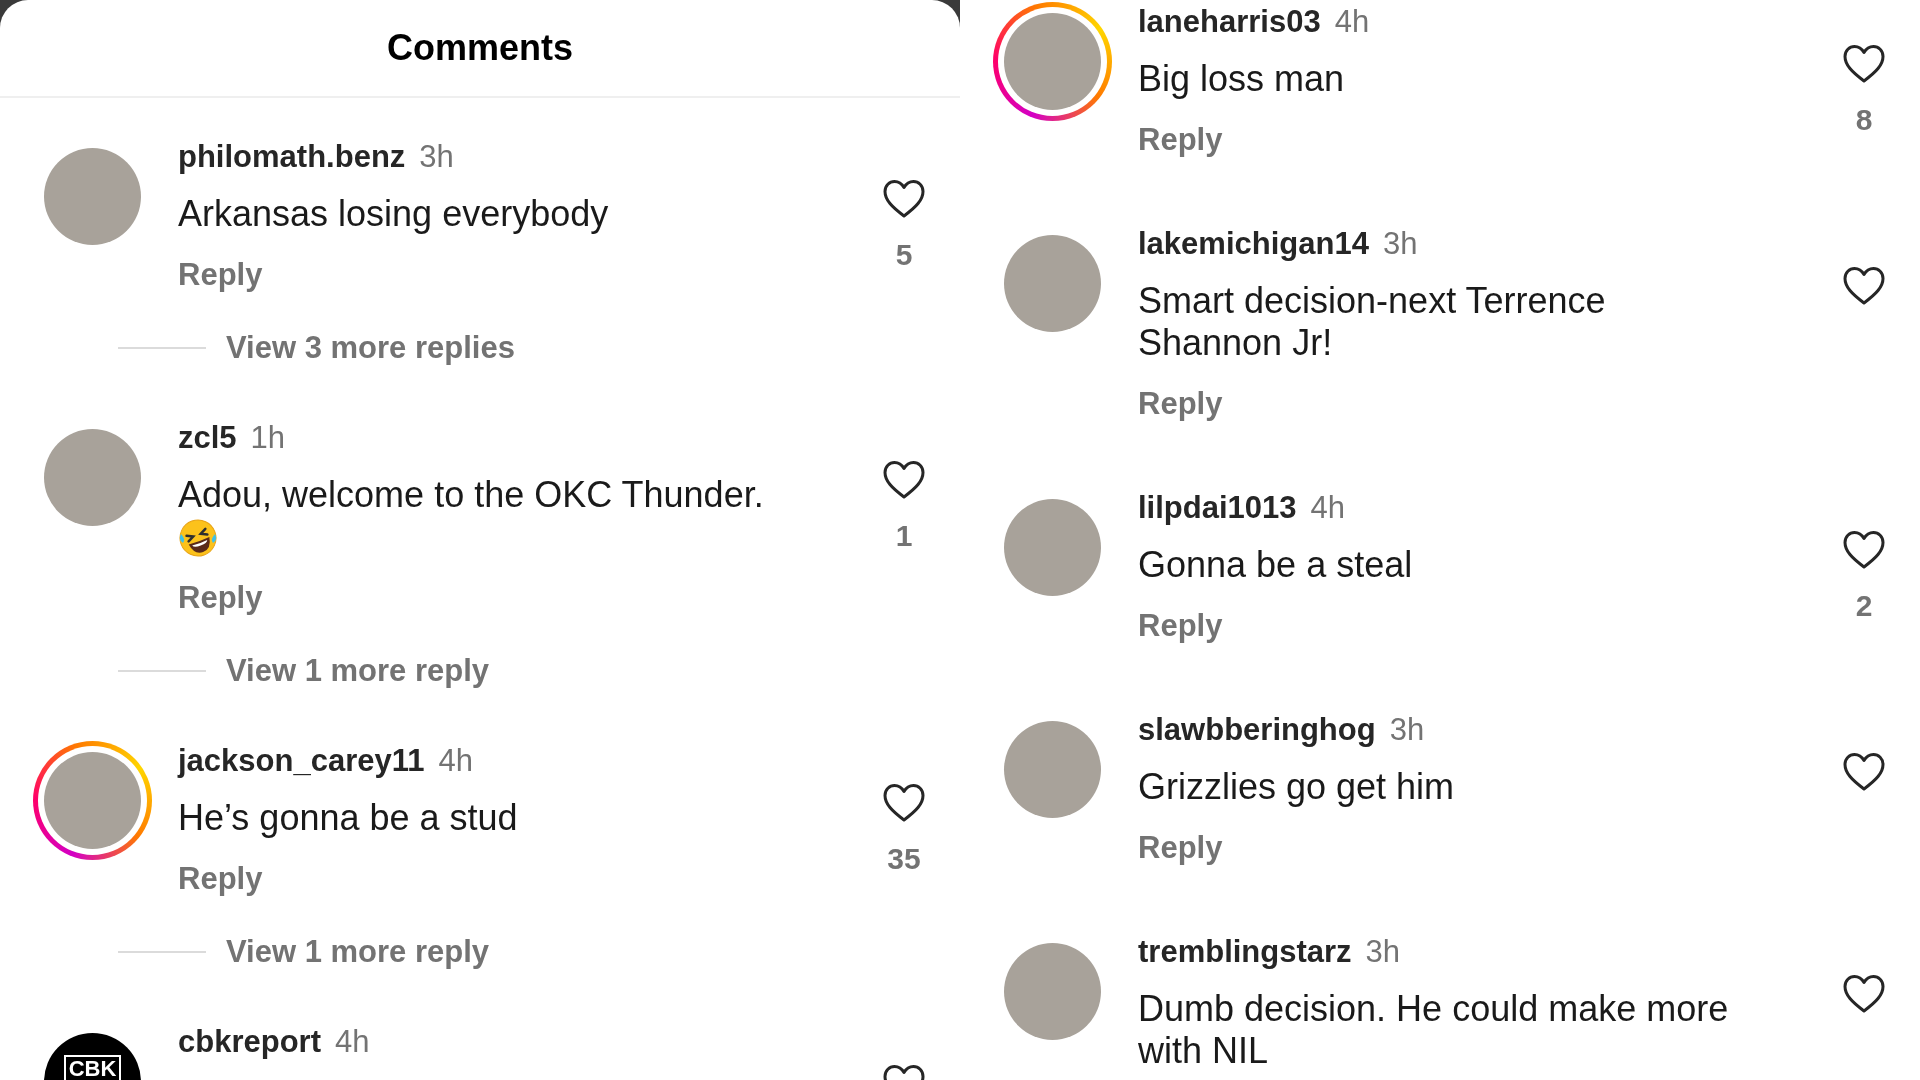 This screenshot has width=1920, height=1080. What do you see at coordinates (1242, 79) in the screenshot?
I see `comment-text: Big loss man` at bounding box center [1242, 79].